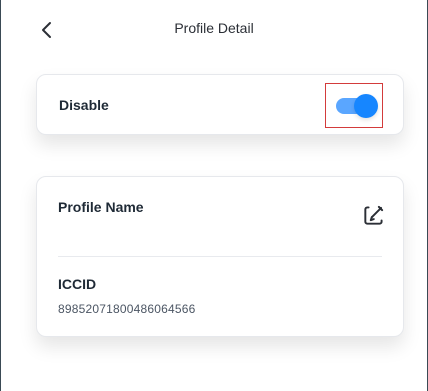  What do you see at coordinates (366, 106) in the screenshot?
I see `toggle-knob` at bounding box center [366, 106].